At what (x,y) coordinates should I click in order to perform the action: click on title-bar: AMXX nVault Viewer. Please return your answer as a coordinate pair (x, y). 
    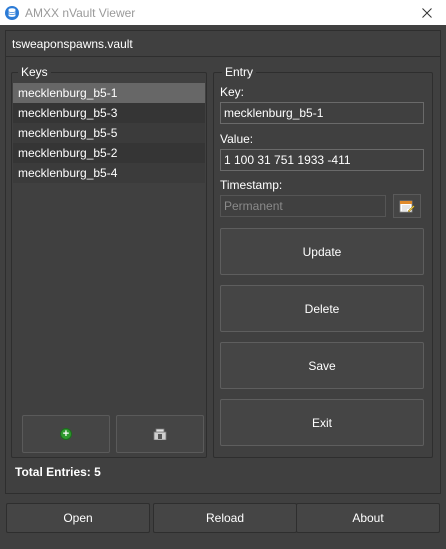
    Looking at the image, I should click on (223, 12).